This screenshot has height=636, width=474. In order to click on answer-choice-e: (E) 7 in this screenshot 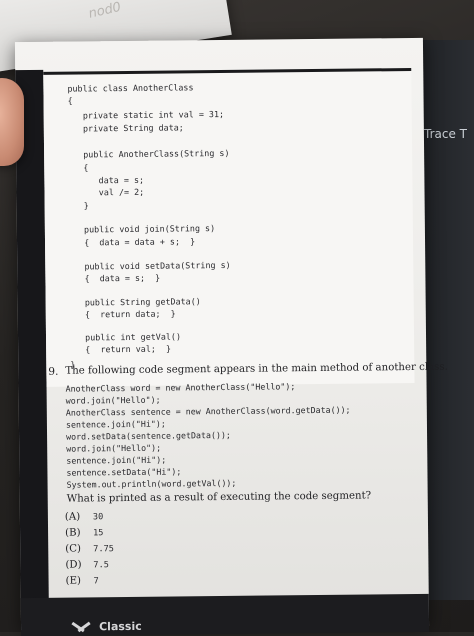, I will do `click(82, 582)`.